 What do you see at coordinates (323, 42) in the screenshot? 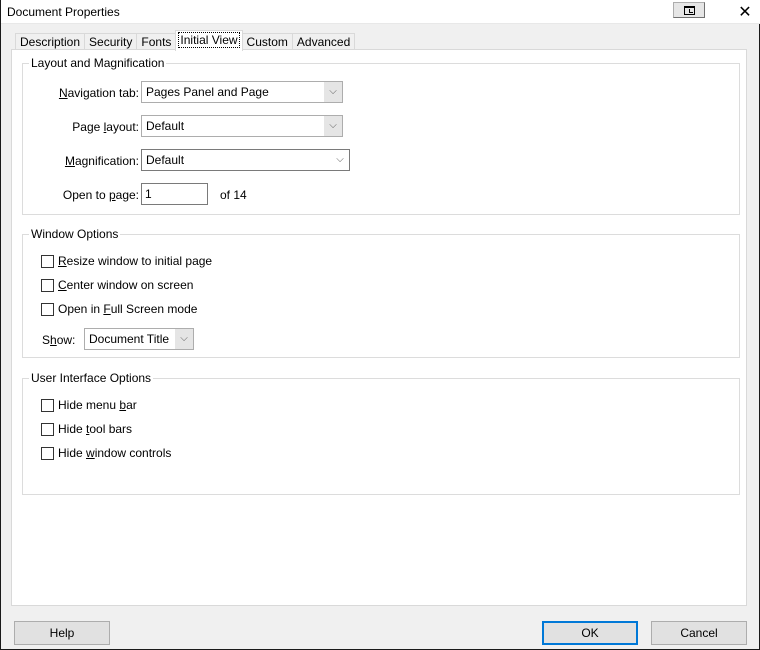
I see `tab-label: Advanced` at bounding box center [323, 42].